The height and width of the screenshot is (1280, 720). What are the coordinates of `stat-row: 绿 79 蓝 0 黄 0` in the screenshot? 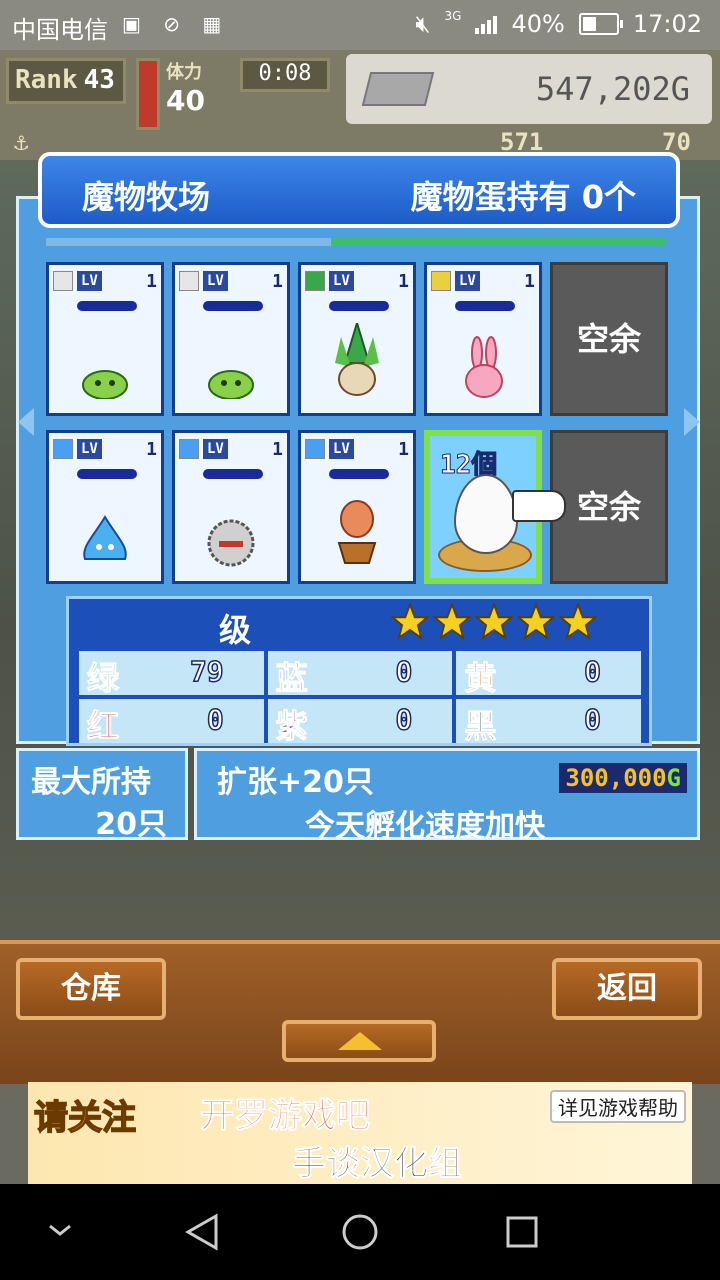 It's located at (360, 674).